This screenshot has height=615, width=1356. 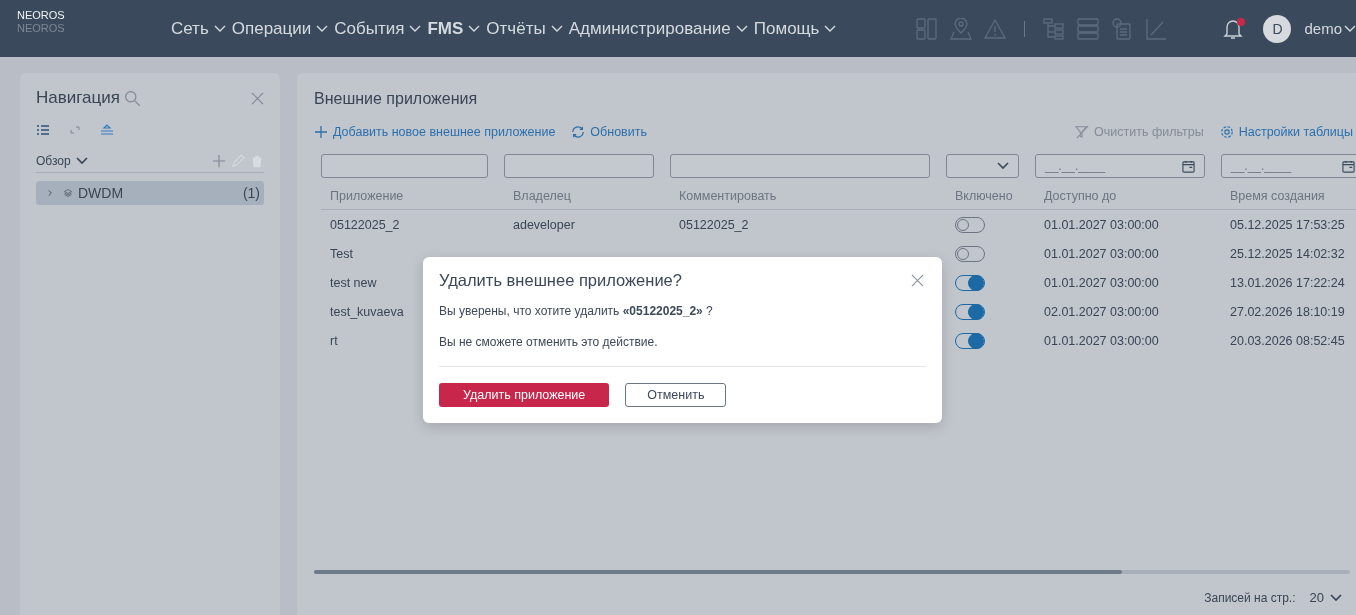 I want to click on server-icon, so click(x=1088, y=28).